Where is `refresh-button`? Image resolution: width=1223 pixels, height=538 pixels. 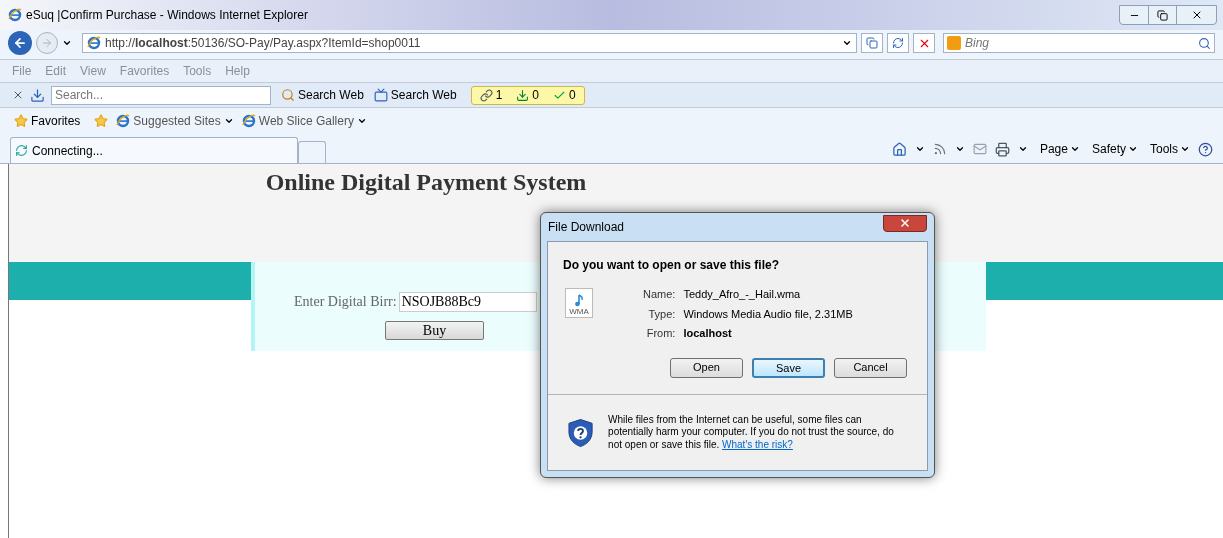 refresh-button is located at coordinates (898, 43).